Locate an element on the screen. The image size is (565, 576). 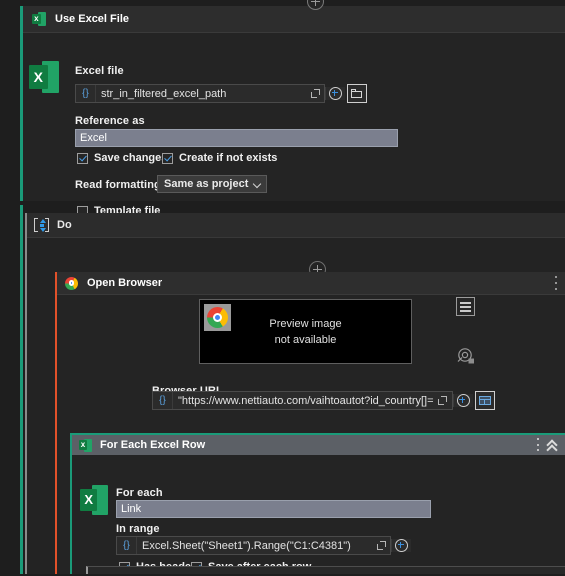
create-if-not-exists-label: Create if not exists is located at coordinates (228, 158).